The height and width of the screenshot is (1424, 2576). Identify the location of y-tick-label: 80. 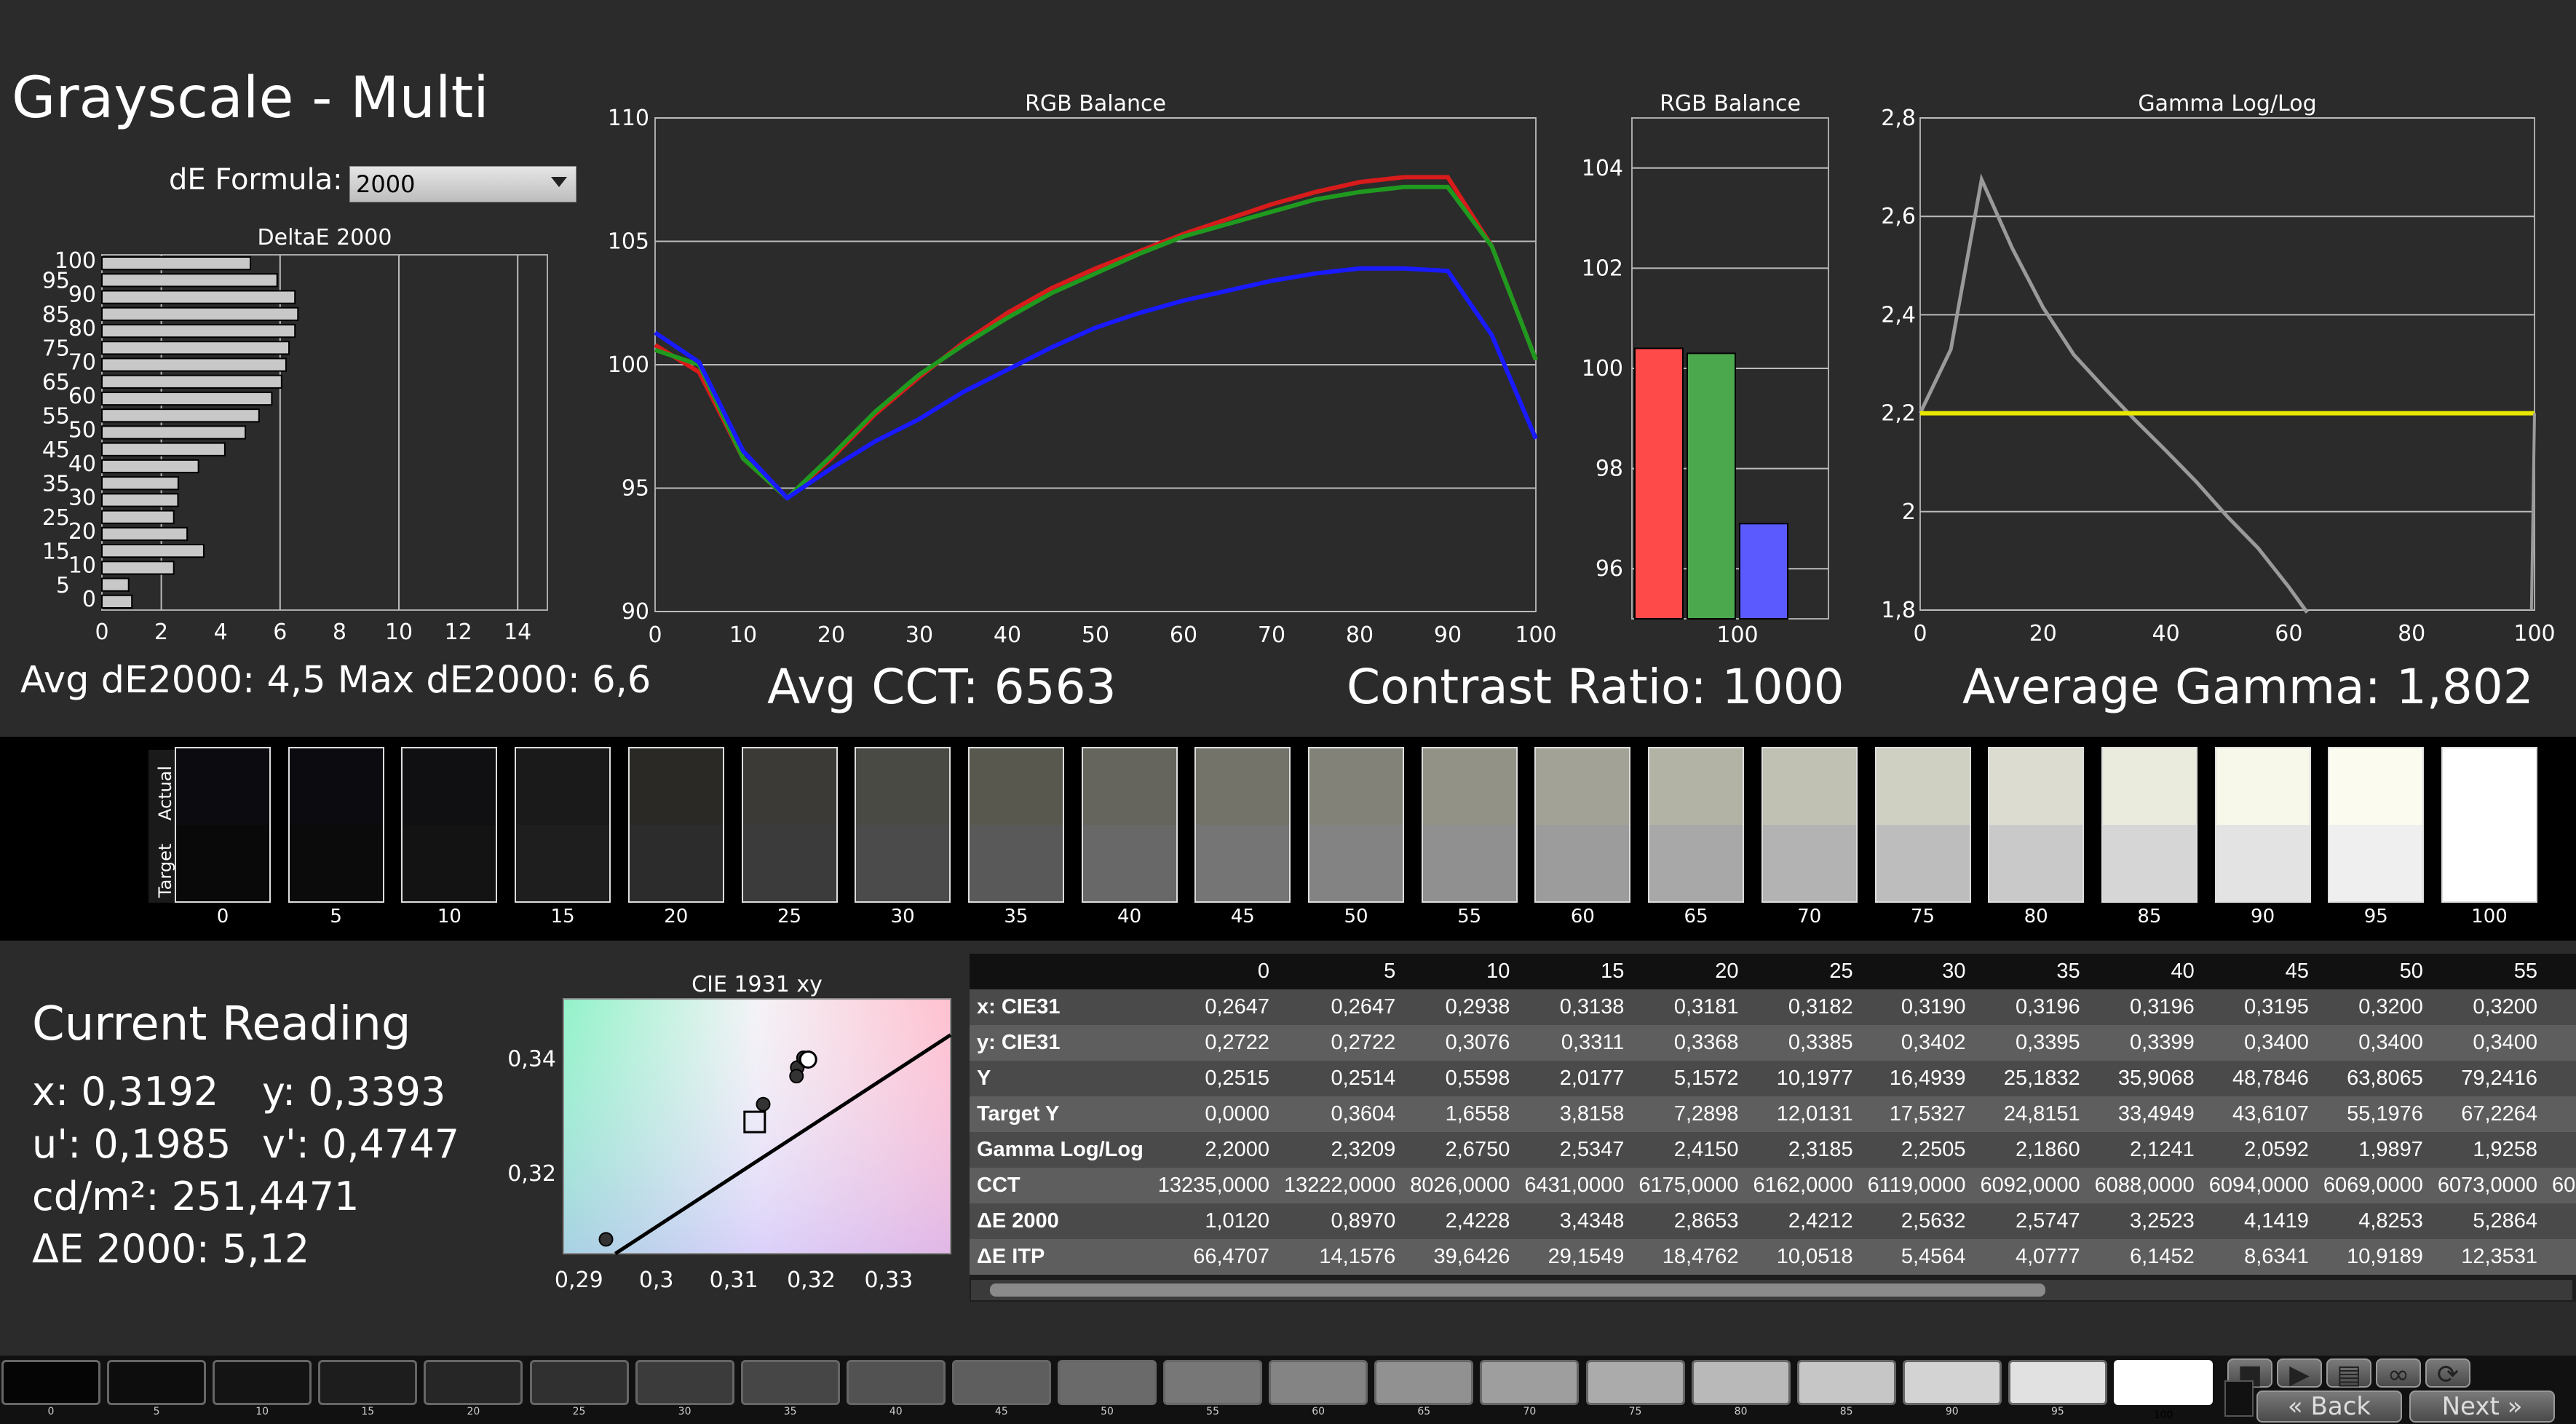
(82, 329).